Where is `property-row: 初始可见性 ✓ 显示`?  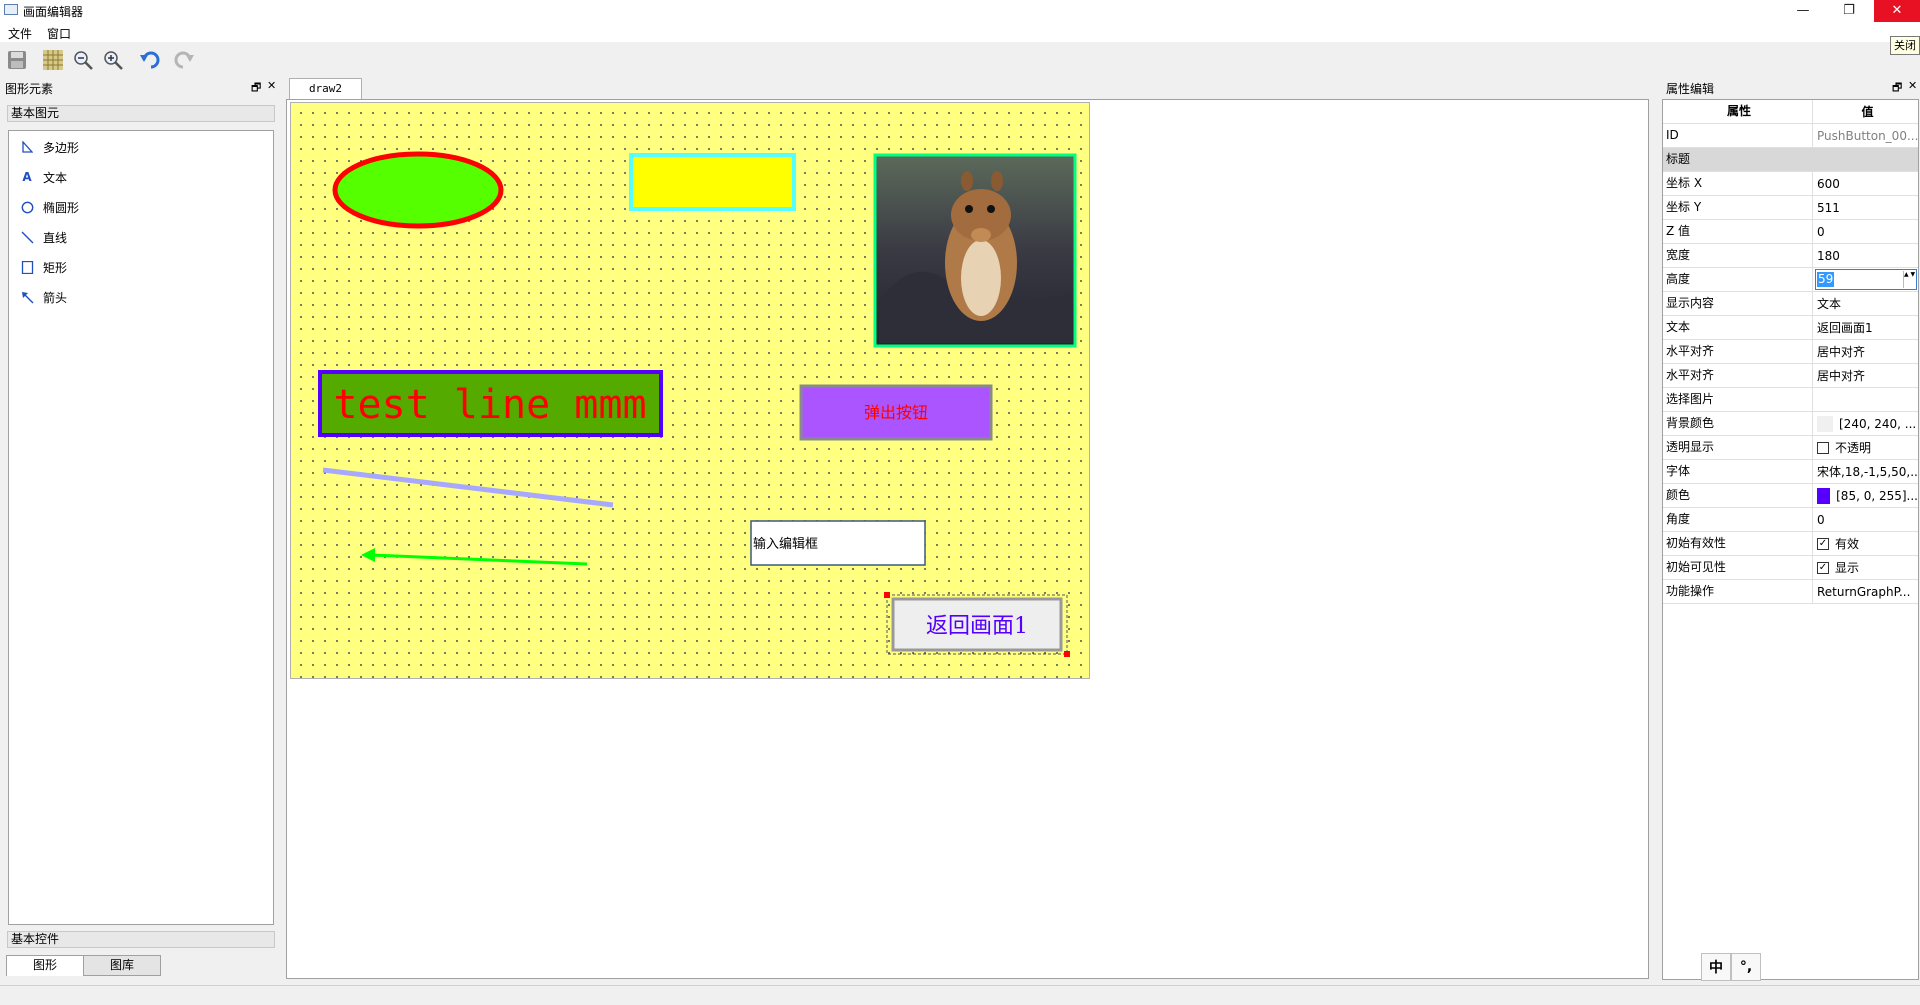
property-row: 初始可见性 ✓ 显示 is located at coordinates (1790, 568).